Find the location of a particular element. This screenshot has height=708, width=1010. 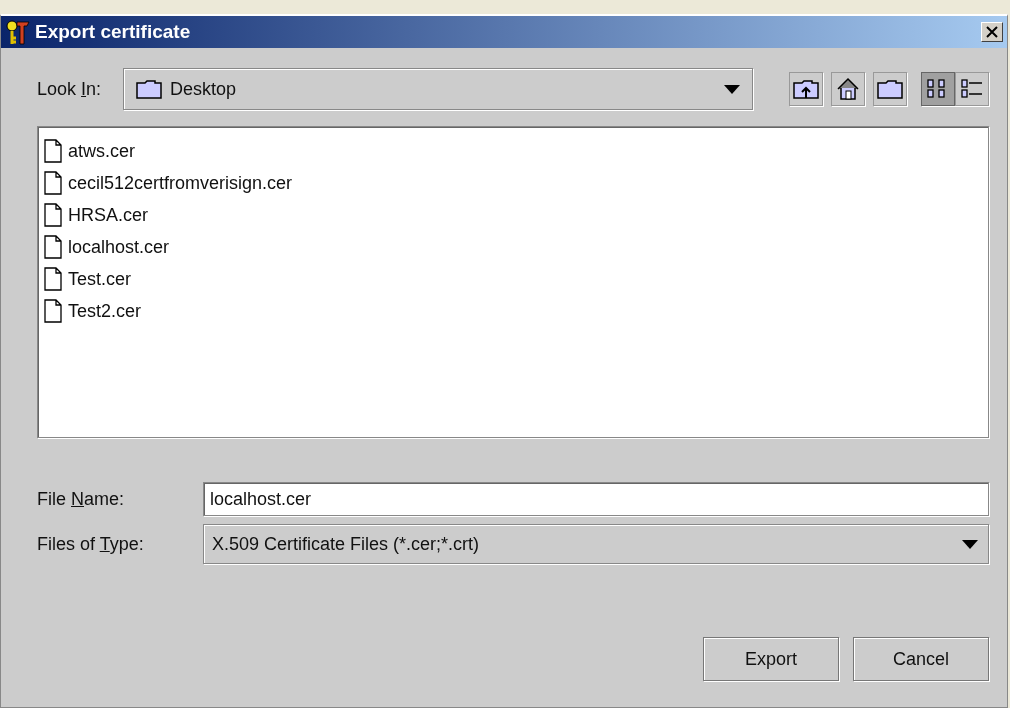

up-button is located at coordinates (806, 89).